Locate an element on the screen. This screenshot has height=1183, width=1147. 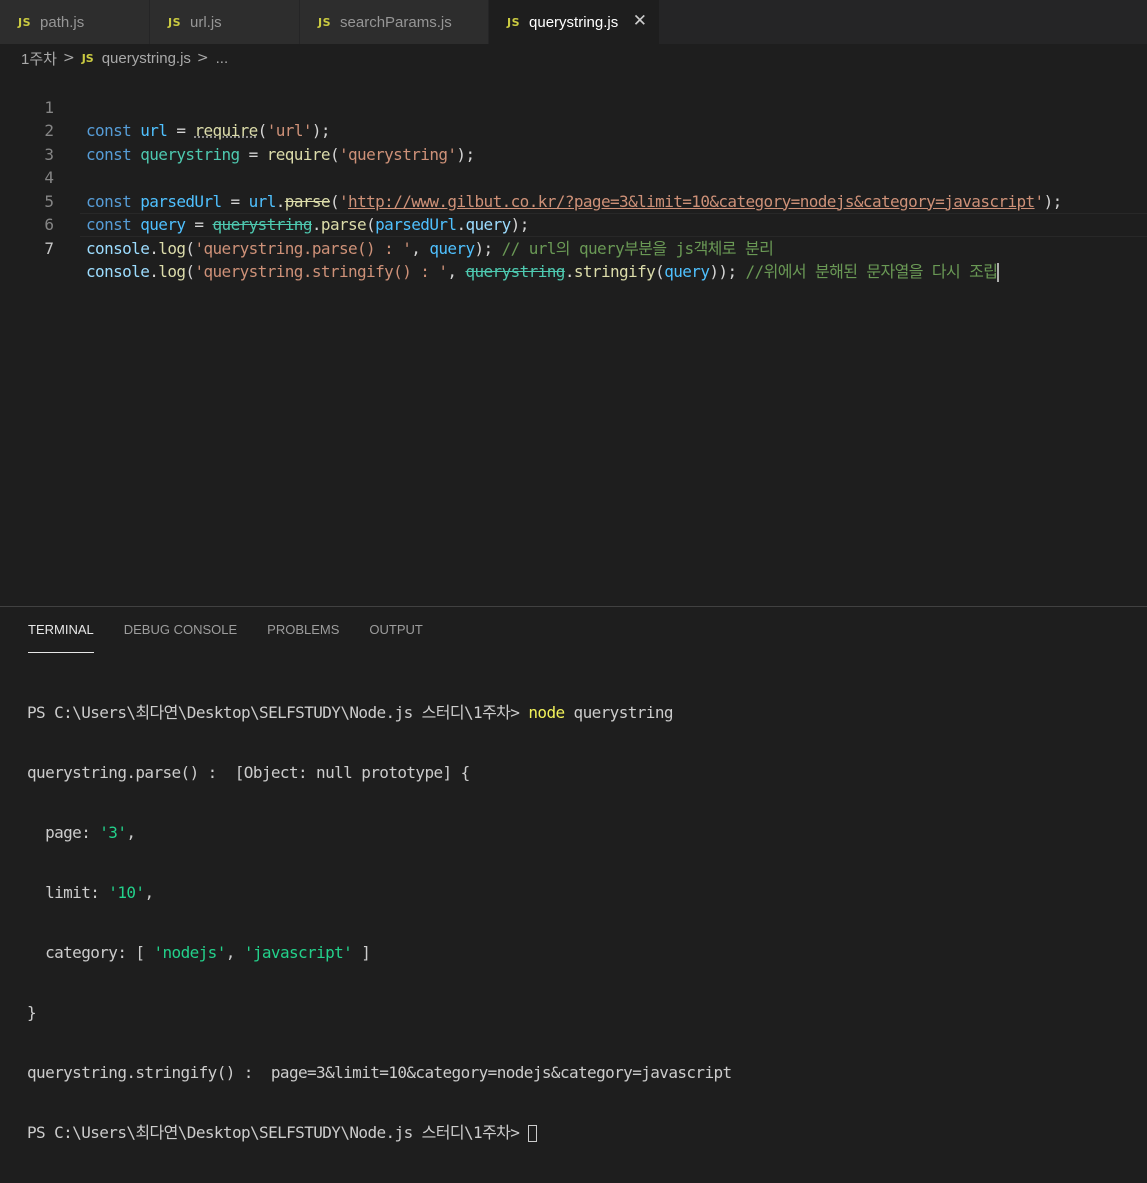
tab-label: querystring.js is located at coordinates (574, 22).